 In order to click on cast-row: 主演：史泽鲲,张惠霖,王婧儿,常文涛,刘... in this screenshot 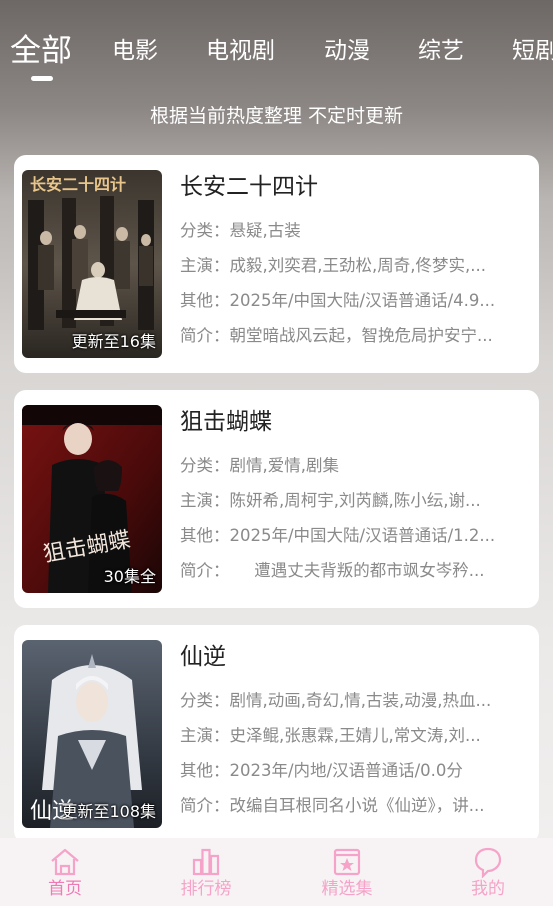, I will do `click(355, 736)`.